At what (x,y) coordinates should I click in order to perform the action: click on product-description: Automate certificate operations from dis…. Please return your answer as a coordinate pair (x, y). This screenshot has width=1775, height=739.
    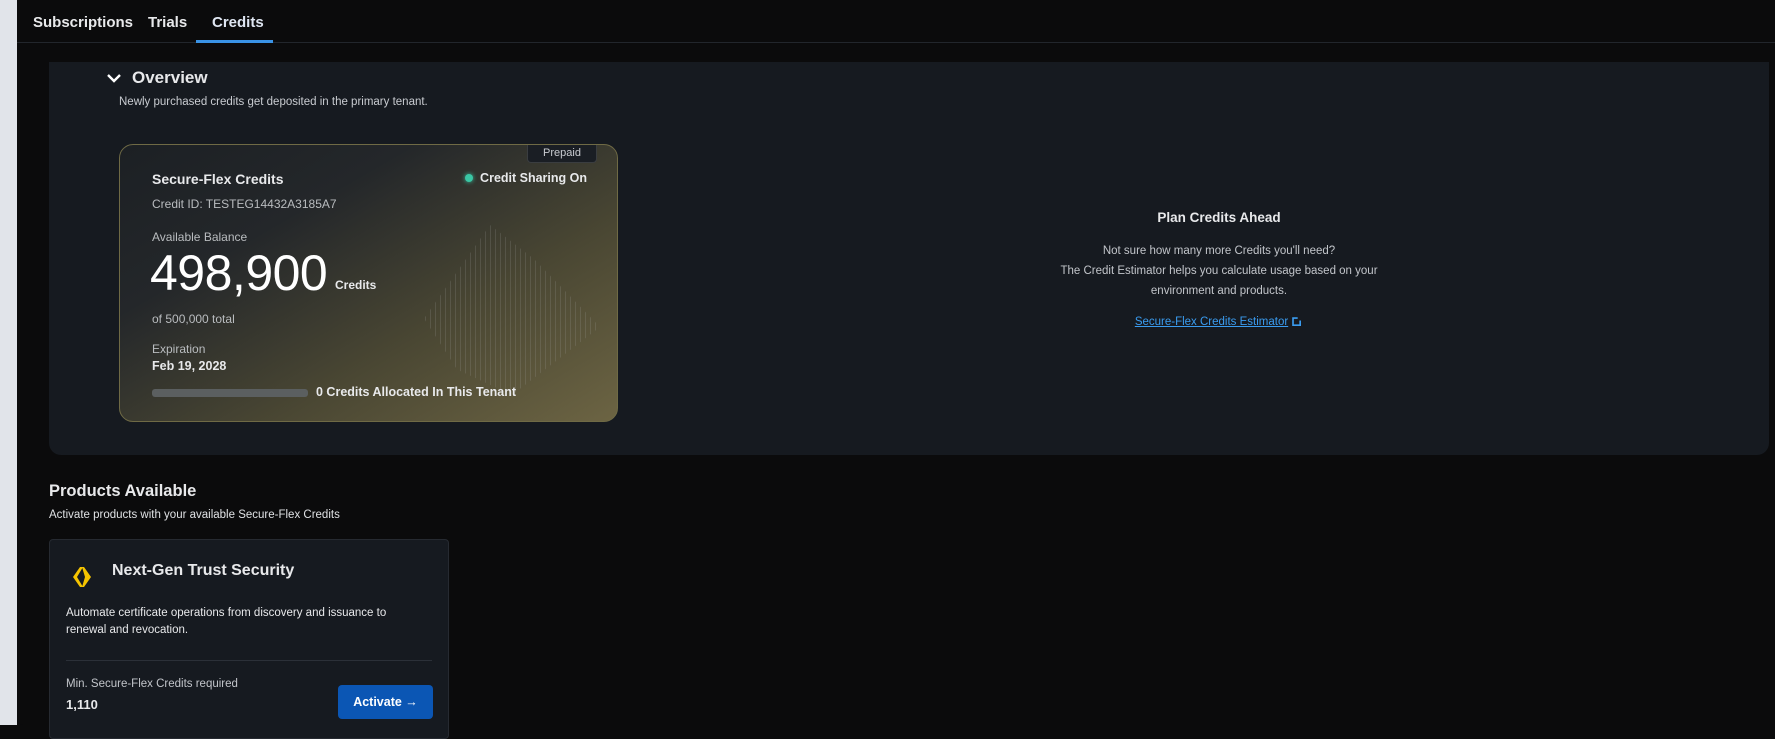
    Looking at the image, I should click on (226, 621).